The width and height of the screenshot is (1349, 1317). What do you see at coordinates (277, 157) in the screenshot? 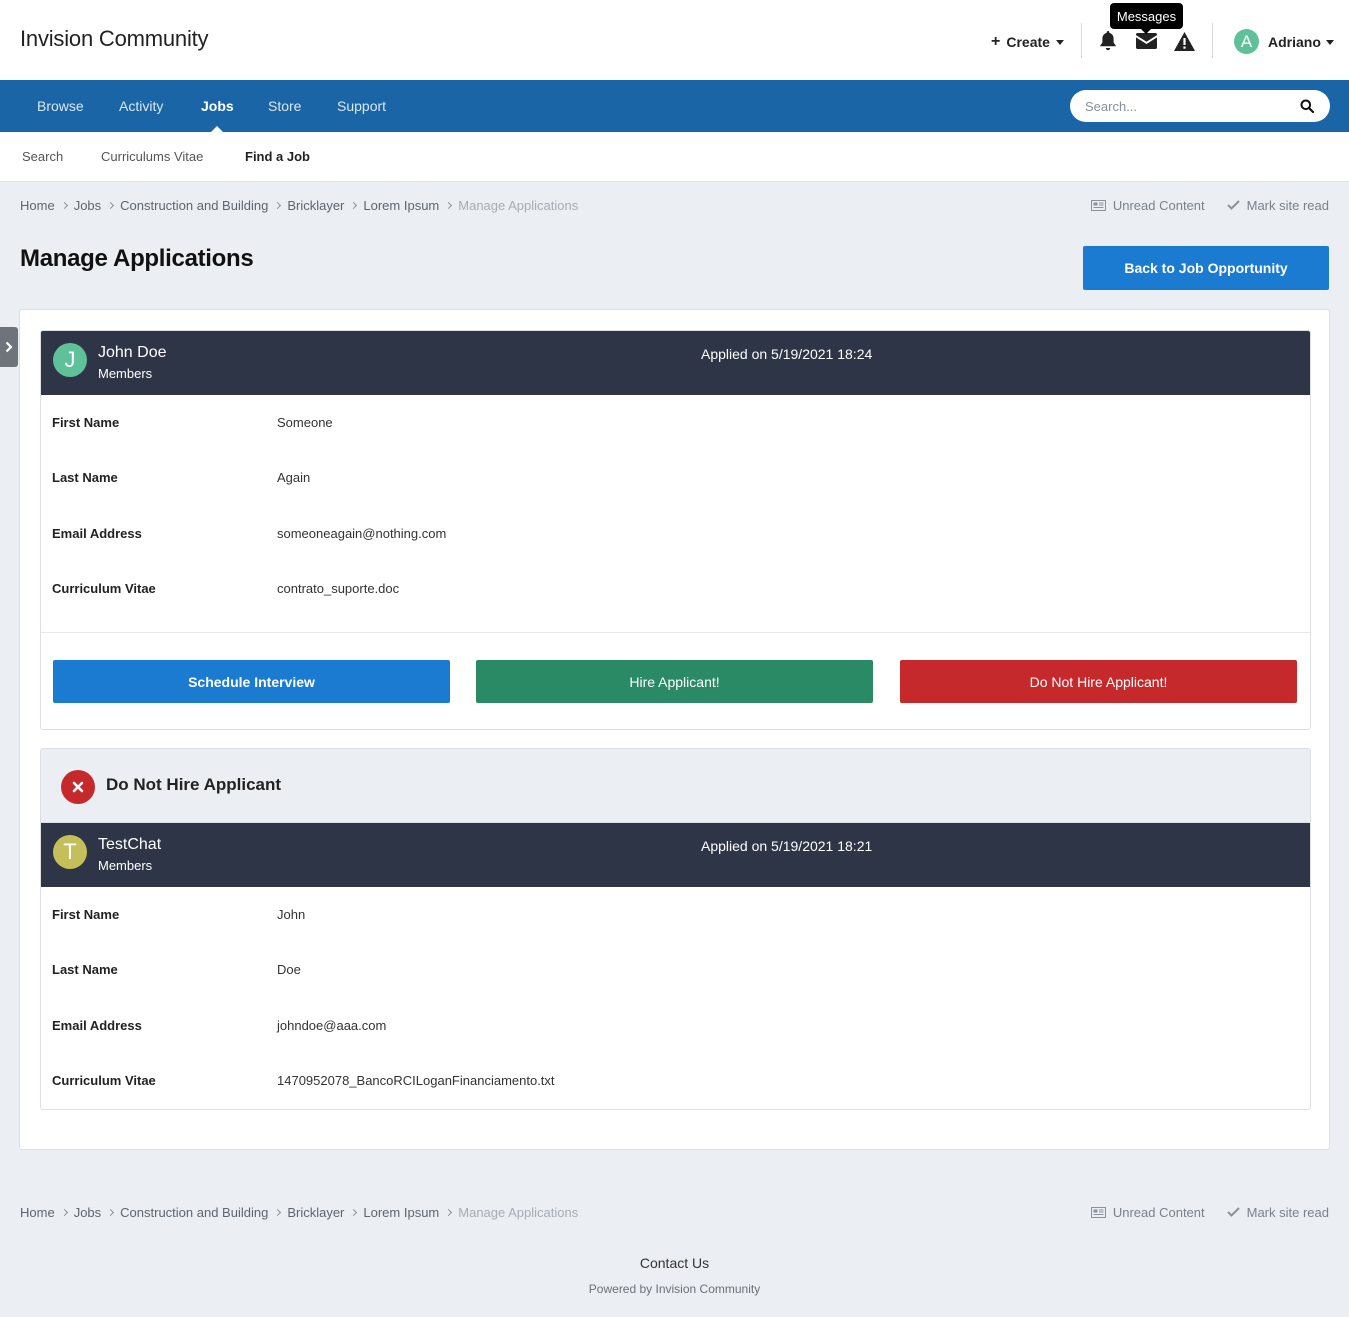
I see `subnav-item-find-a-job: Find a Job` at bounding box center [277, 157].